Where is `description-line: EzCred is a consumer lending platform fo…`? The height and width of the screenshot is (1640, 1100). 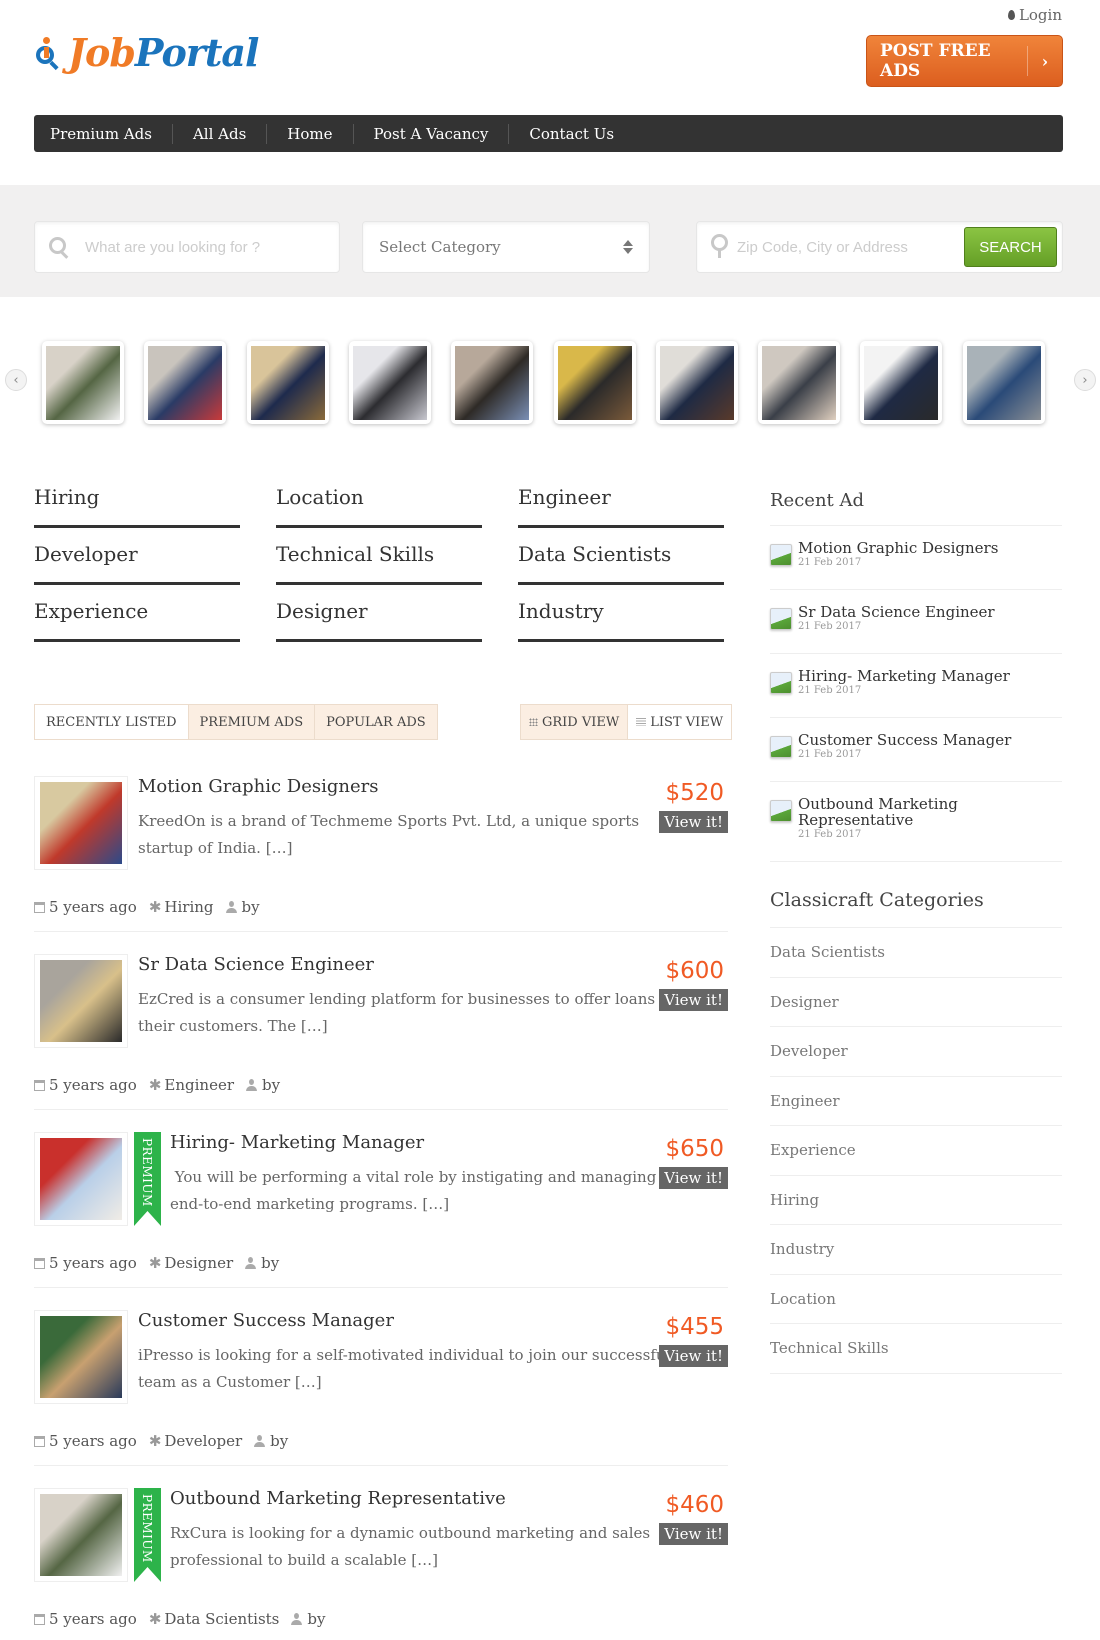 description-line: EzCred is a consumer lending platform fo… is located at coordinates (406, 999).